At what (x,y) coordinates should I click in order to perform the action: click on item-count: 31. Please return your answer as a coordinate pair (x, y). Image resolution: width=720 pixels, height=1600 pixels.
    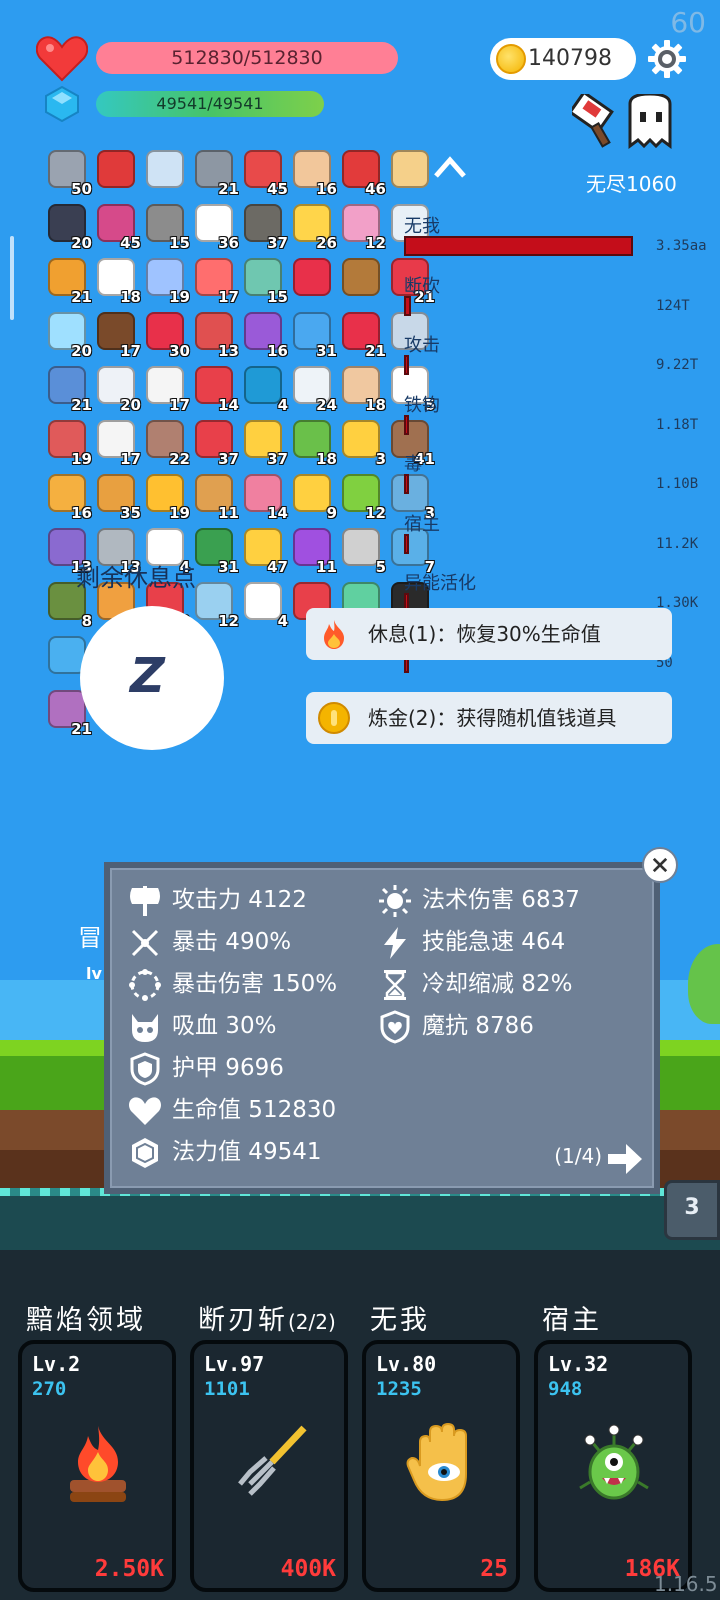
    Looking at the image, I should click on (326, 351).